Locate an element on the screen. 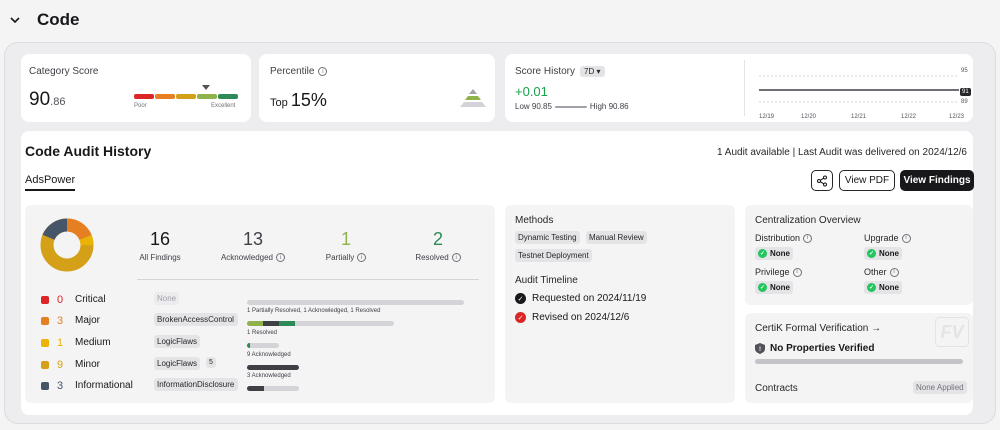  severity-status: 9 Acknowledged is located at coordinates (269, 355).